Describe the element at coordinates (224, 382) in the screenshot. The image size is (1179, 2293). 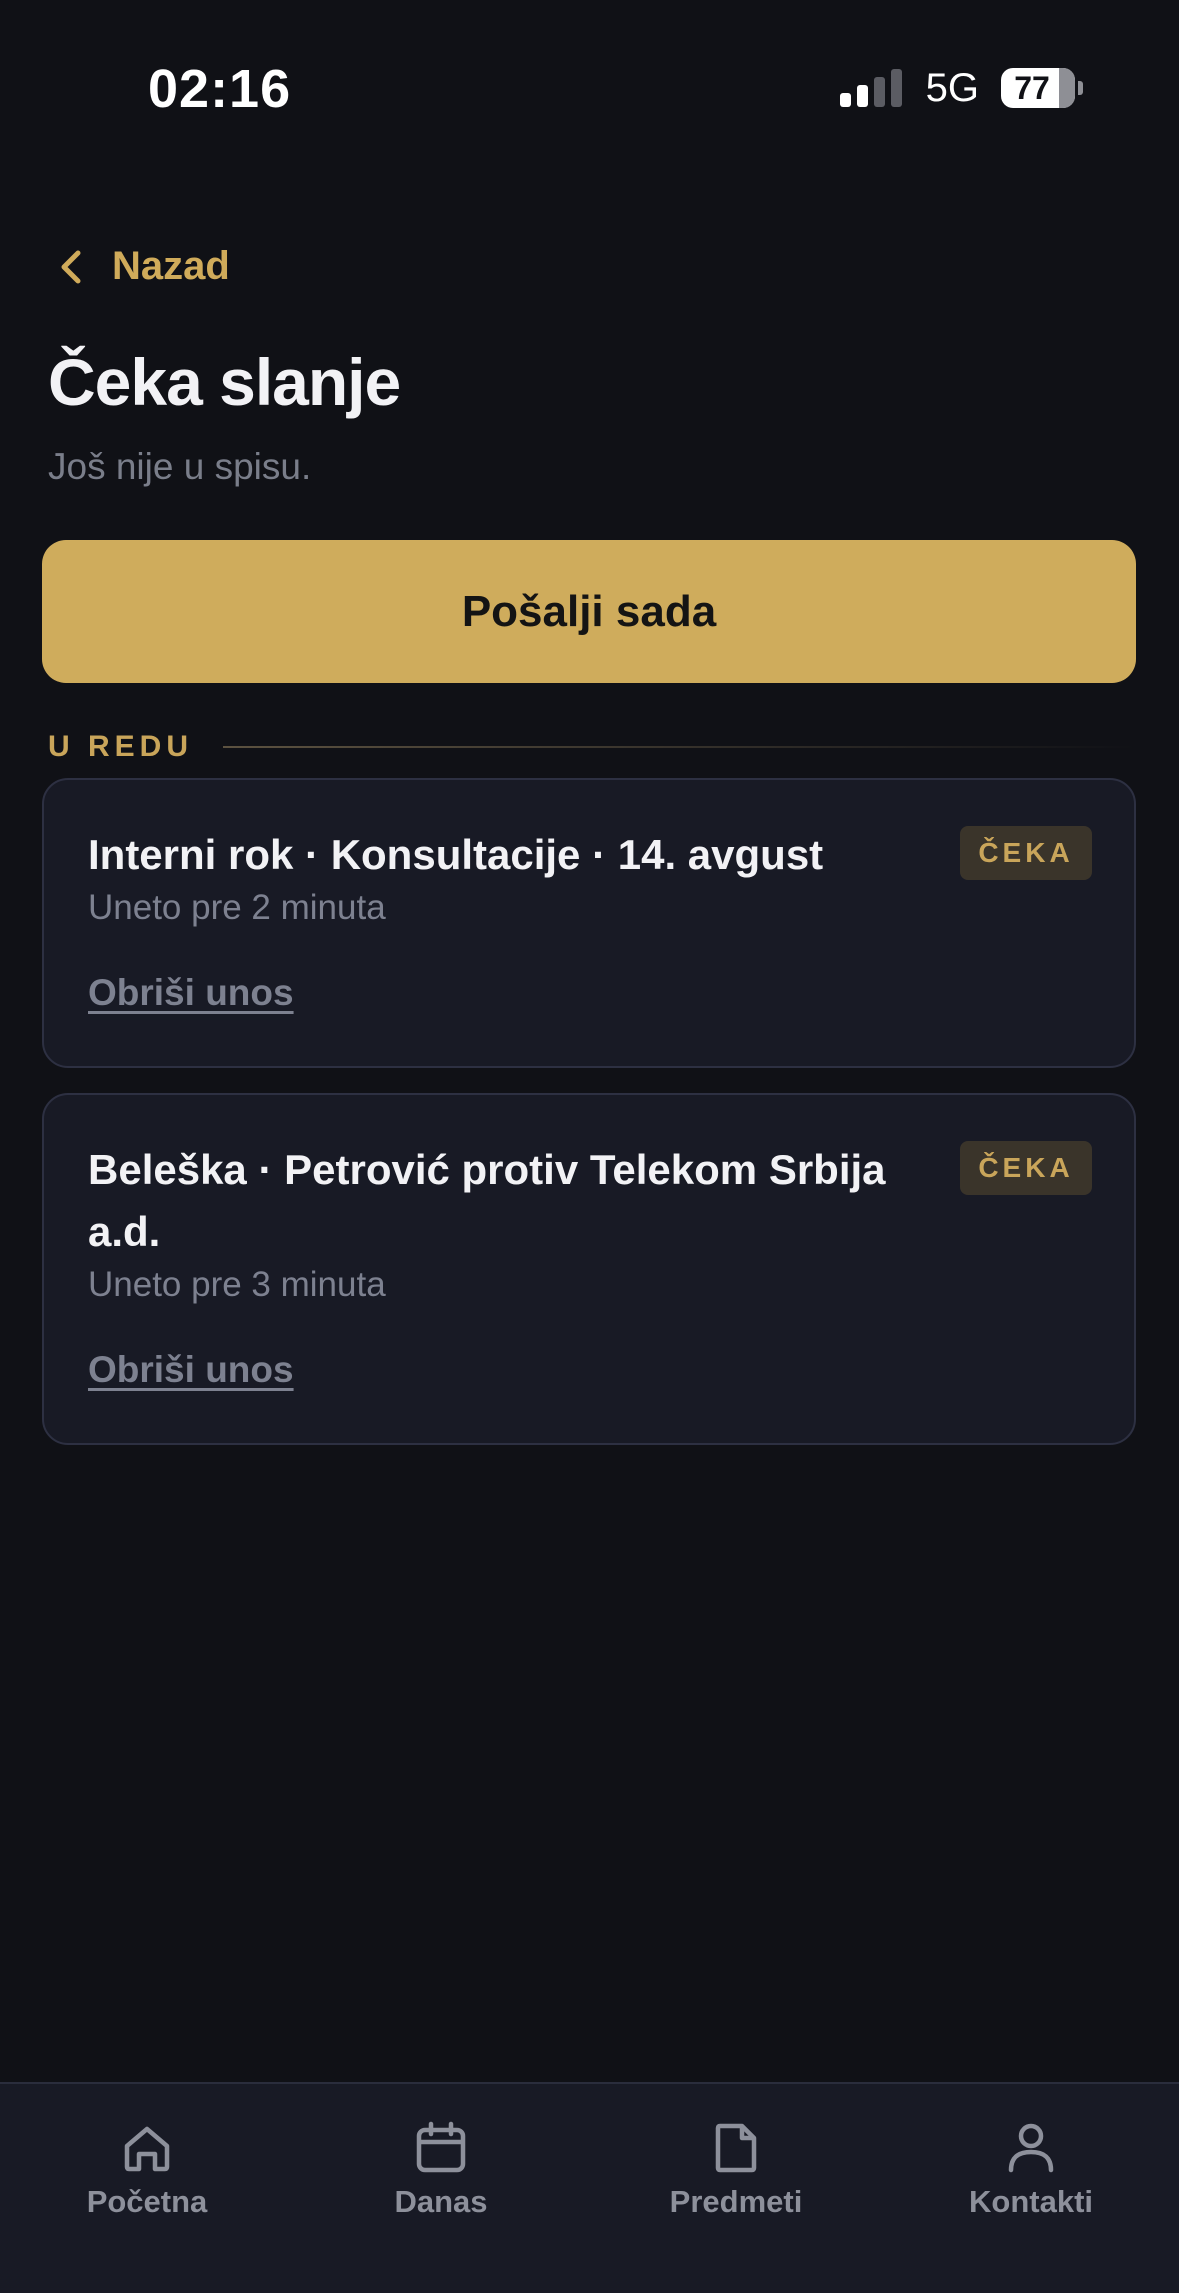
I see `page-title: Čeka slanje` at that location.